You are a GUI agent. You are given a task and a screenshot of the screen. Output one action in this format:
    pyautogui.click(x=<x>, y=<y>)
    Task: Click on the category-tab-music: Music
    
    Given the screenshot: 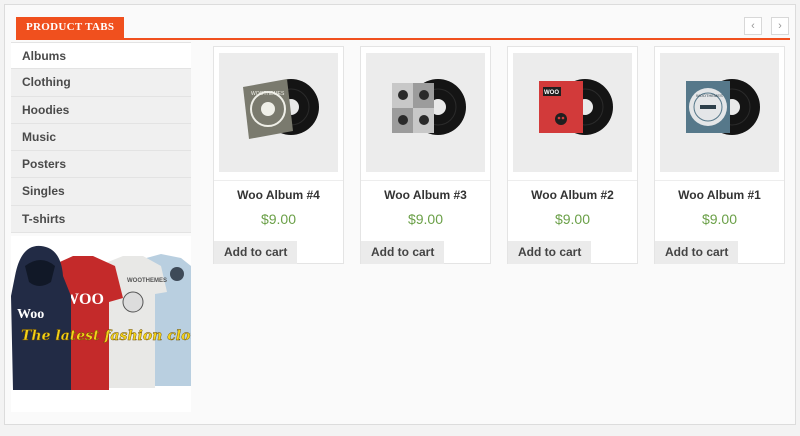 What is the action you would take?
    pyautogui.click(x=101, y=137)
    